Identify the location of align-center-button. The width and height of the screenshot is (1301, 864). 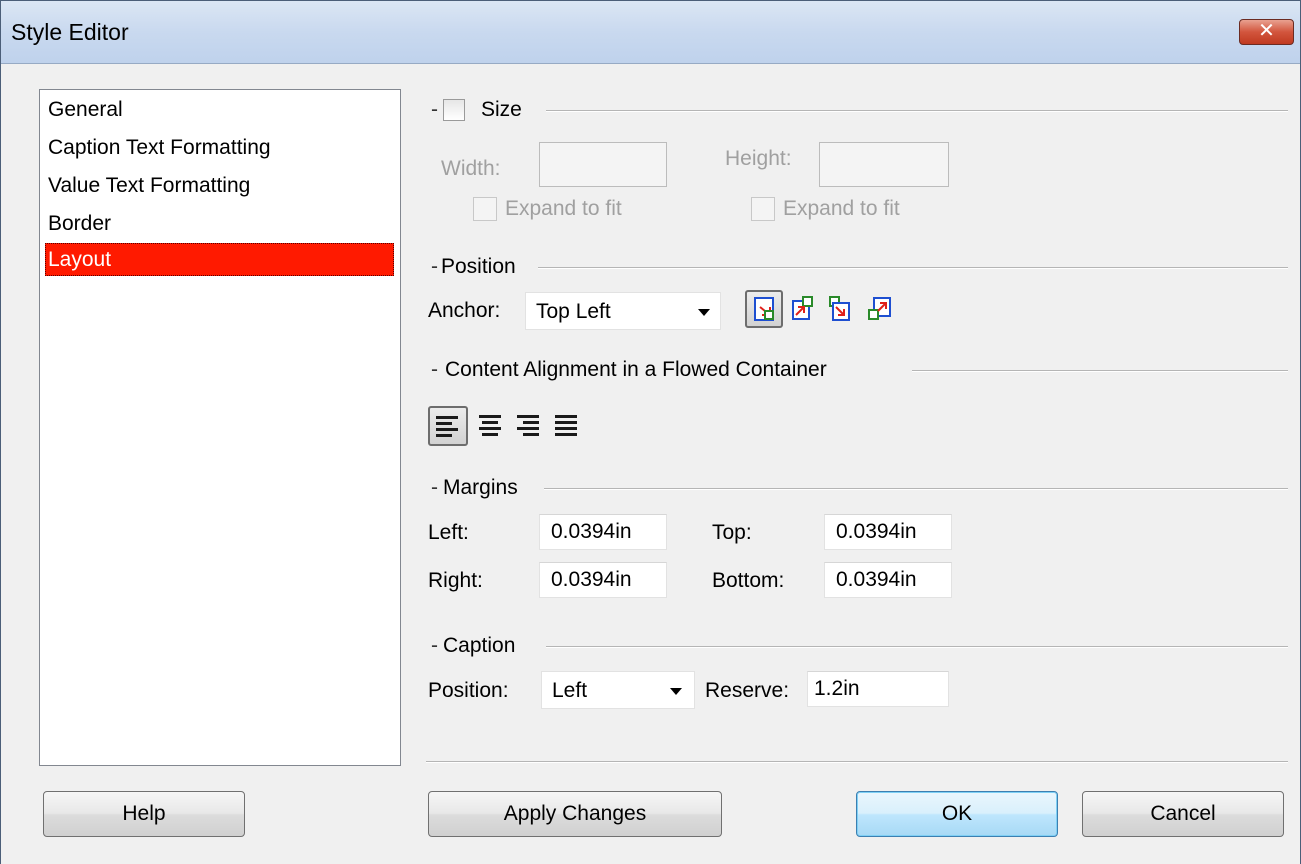
(489, 424).